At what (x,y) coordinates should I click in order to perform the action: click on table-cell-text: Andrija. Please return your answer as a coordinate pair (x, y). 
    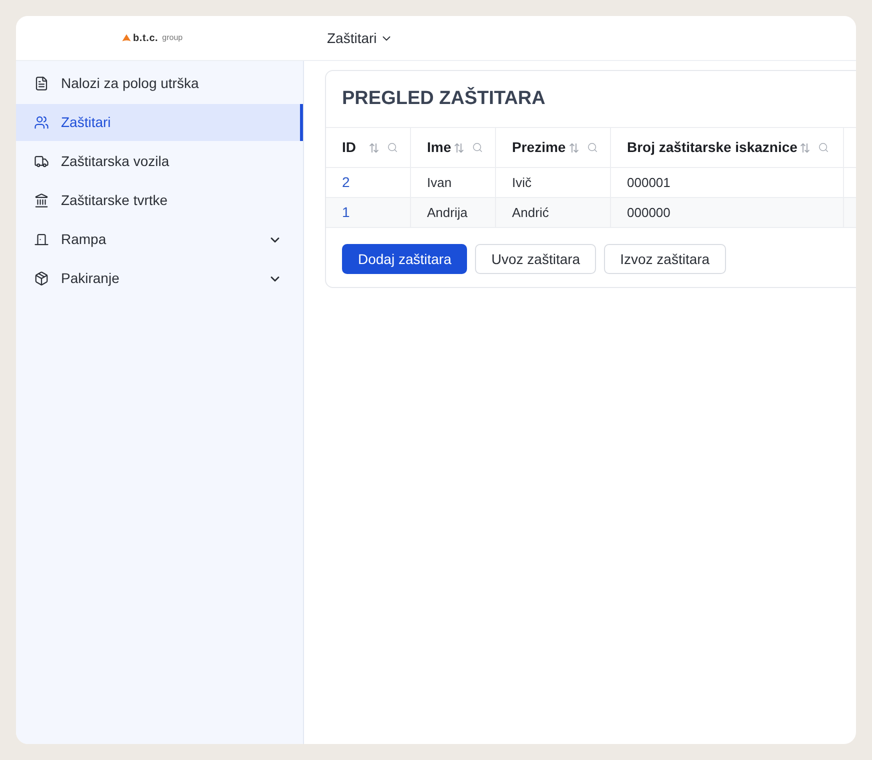
    Looking at the image, I should click on (447, 213).